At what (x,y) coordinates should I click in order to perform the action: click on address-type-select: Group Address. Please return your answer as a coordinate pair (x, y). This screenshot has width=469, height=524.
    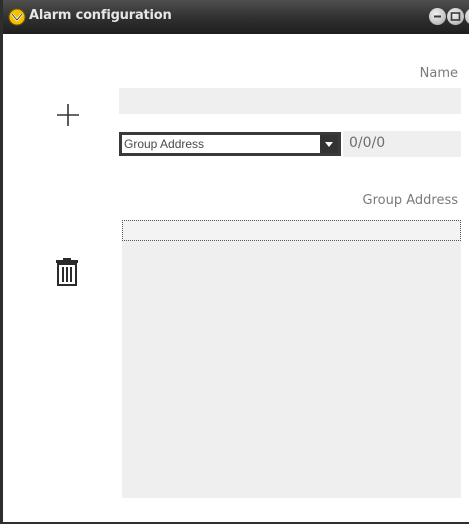
    Looking at the image, I should click on (230, 144).